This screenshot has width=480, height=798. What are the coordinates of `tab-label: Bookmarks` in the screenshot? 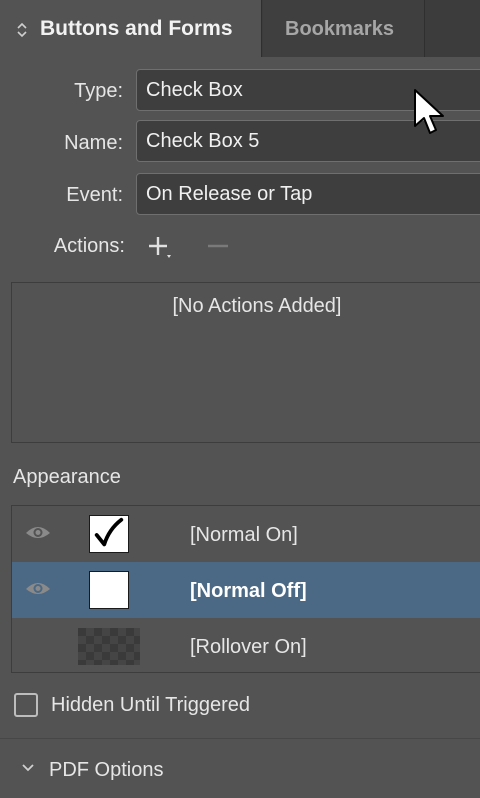 It's located at (339, 29).